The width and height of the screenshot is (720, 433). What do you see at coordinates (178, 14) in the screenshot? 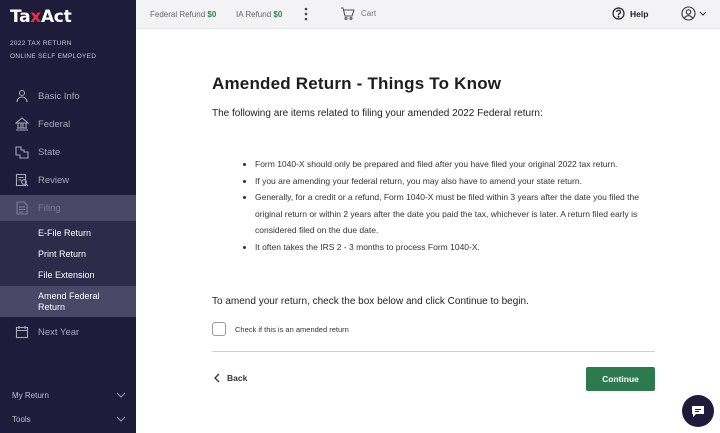
I see `federal-refund-label: Federal Refund` at bounding box center [178, 14].